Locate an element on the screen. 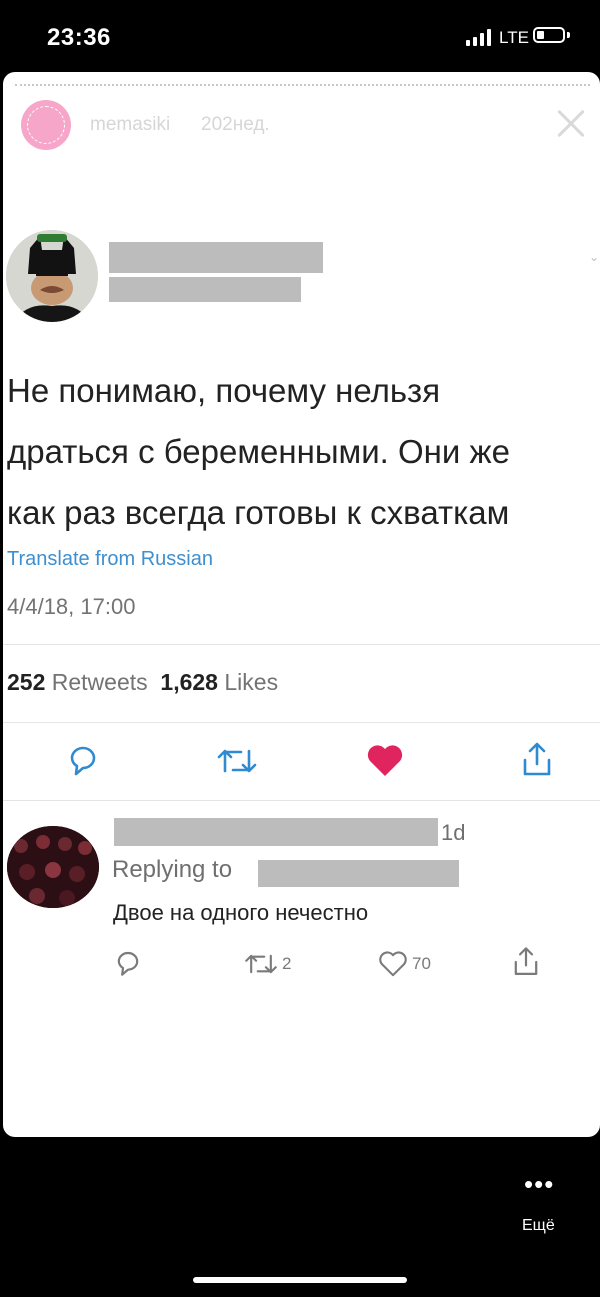 This screenshot has width=600, height=1297. close-icon is located at coordinates (571, 124).